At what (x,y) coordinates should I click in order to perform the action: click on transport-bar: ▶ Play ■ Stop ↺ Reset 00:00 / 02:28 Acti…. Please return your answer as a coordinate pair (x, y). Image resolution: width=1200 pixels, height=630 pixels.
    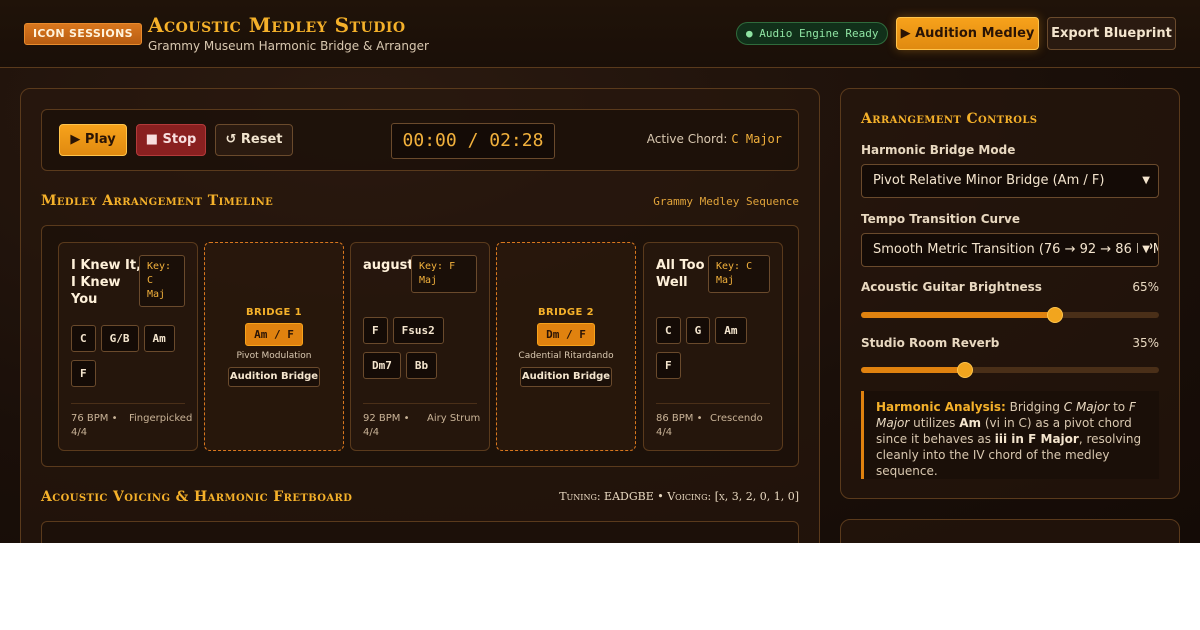
    Looking at the image, I should click on (420, 140).